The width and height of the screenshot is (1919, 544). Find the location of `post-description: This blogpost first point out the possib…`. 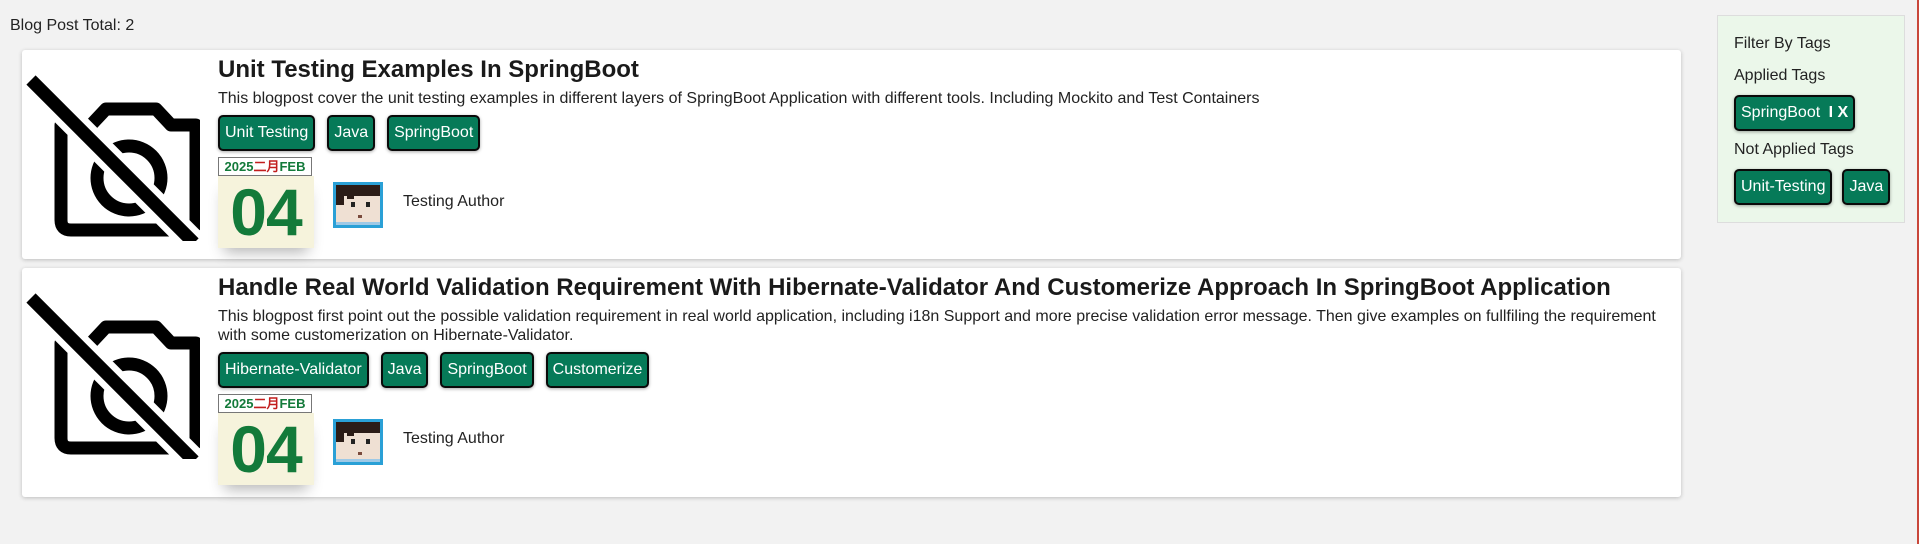

post-description: This blogpost first point out the possib… is located at coordinates (937, 326).